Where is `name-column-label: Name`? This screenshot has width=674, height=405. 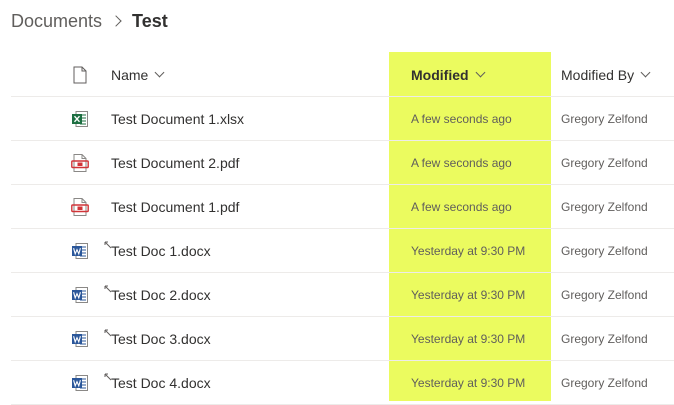 name-column-label: Name is located at coordinates (130, 74).